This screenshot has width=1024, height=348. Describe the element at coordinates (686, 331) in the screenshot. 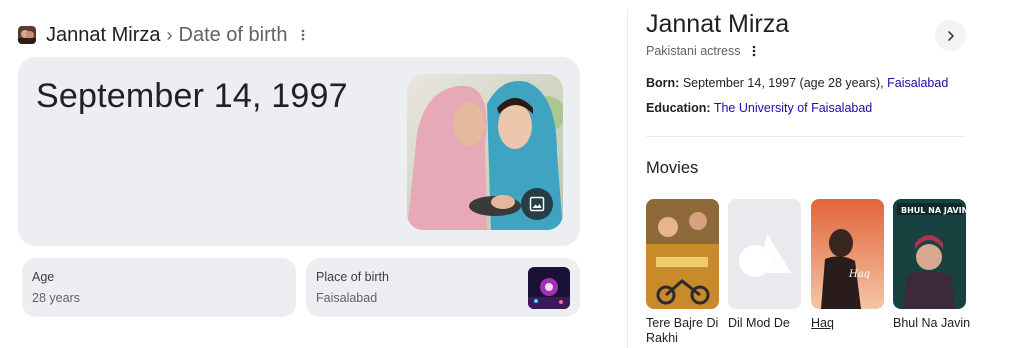

I see `movie-title: Tere Bajre Di Rakhi` at that location.